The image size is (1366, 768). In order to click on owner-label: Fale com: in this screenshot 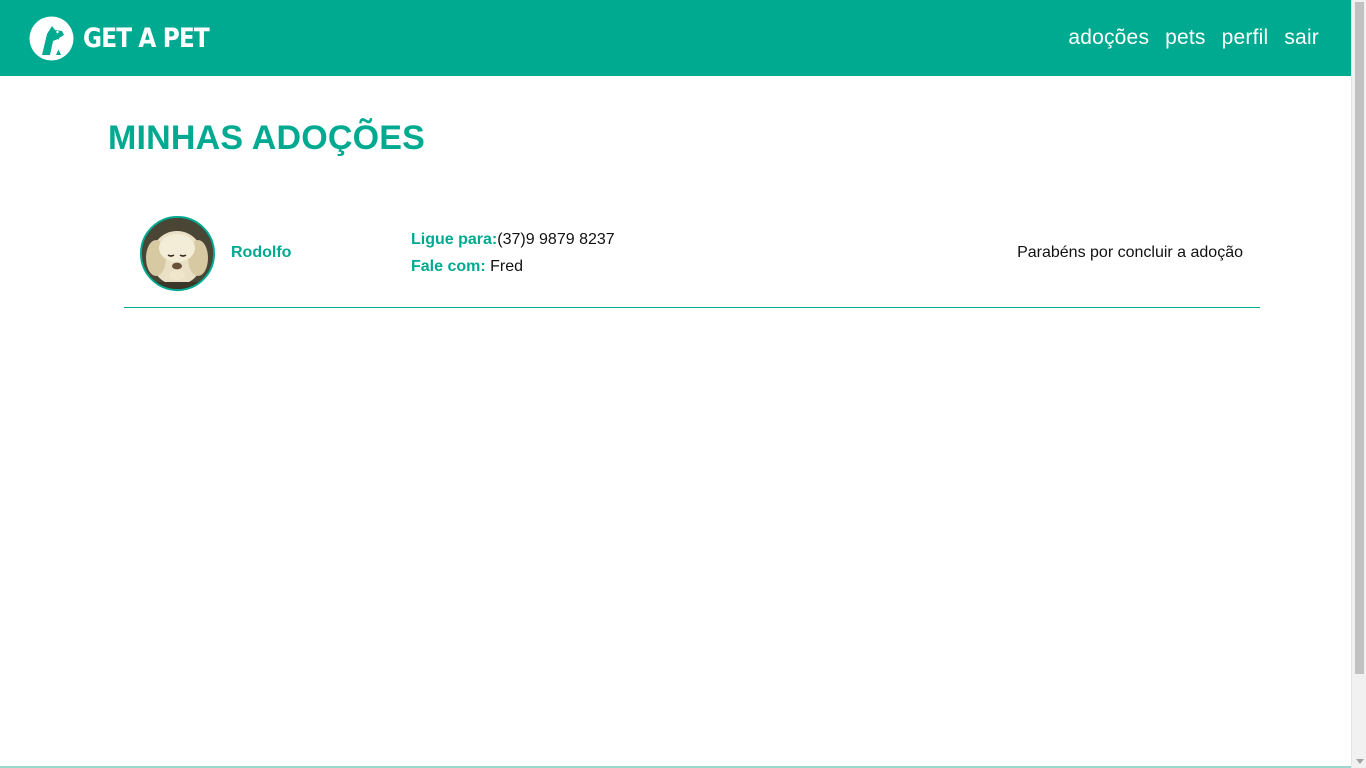, I will do `click(448, 266)`.